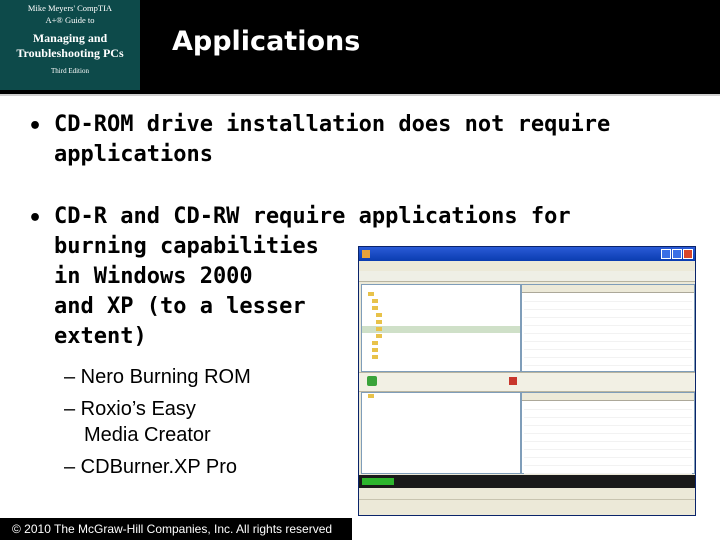 The image size is (720, 540). What do you see at coordinates (608, 433) in the screenshot?
I see `compilation-files-pane` at bounding box center [608, 433].